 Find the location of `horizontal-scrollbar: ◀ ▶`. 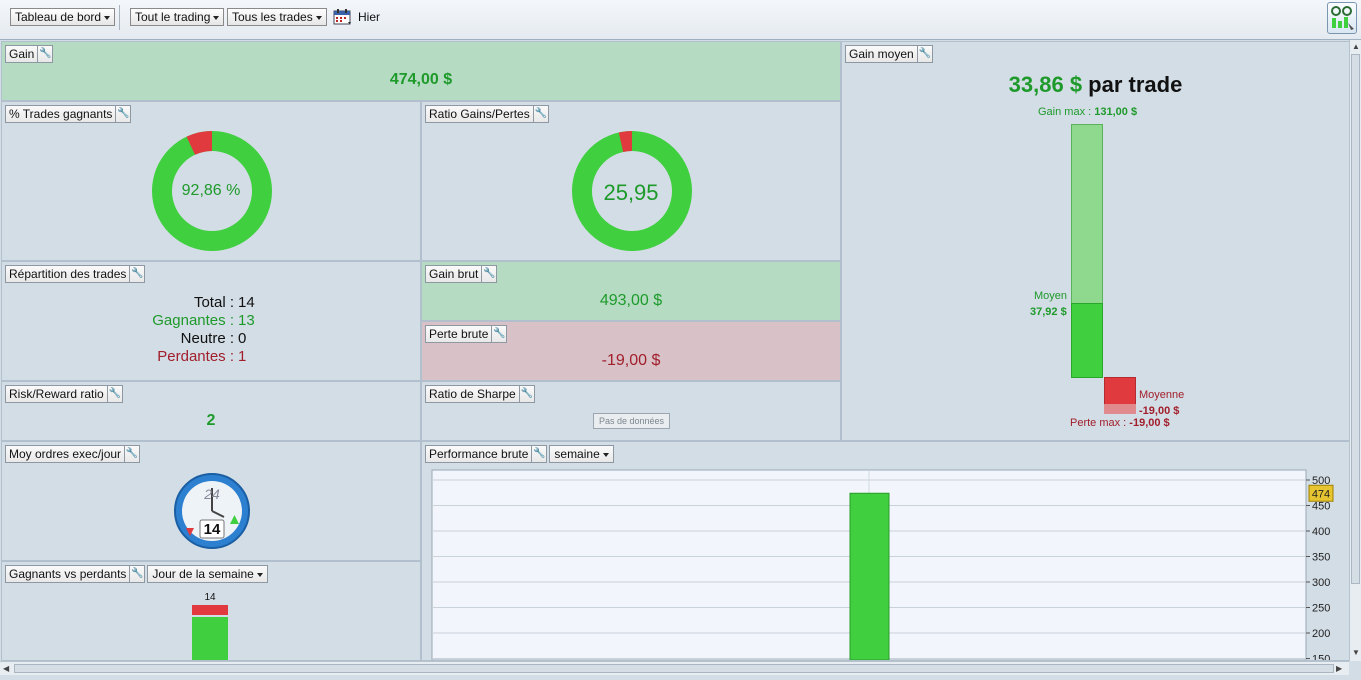

horizontal-scrollbar: ◀ ▶ is located at coordinates (674, 668).